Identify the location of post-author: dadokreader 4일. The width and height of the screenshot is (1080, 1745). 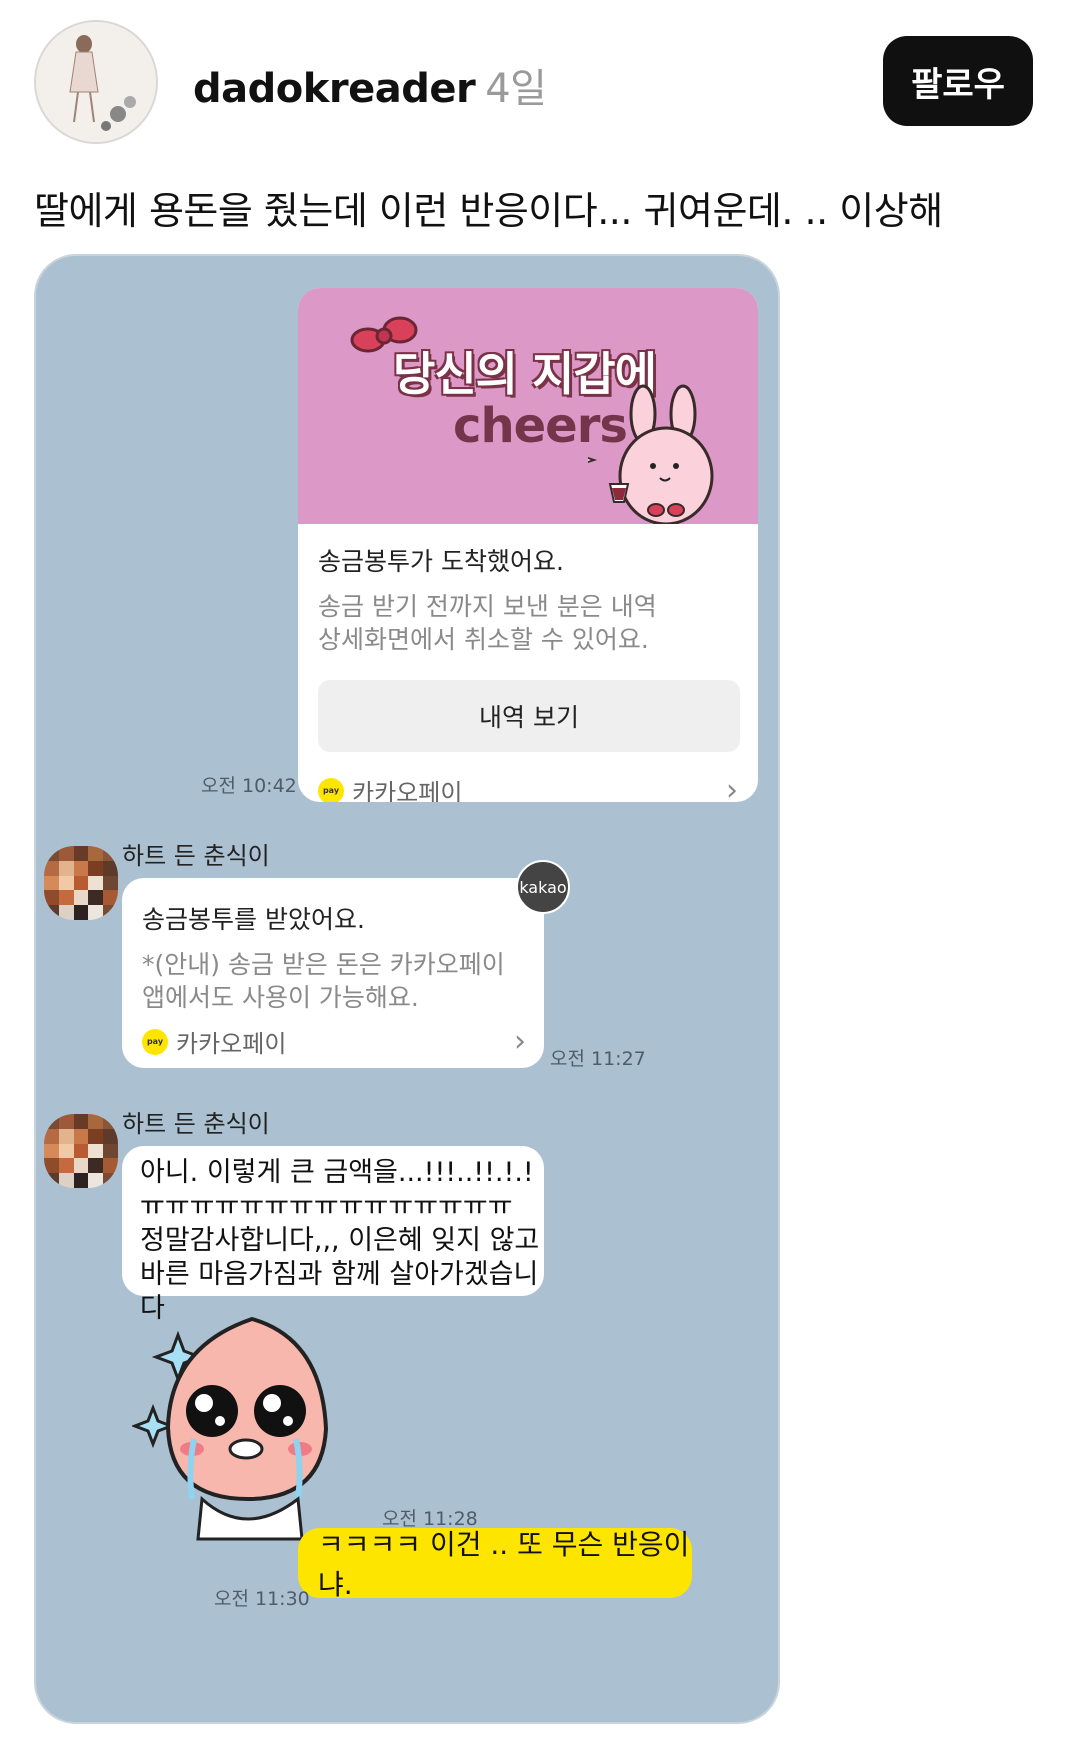
(370, 85).